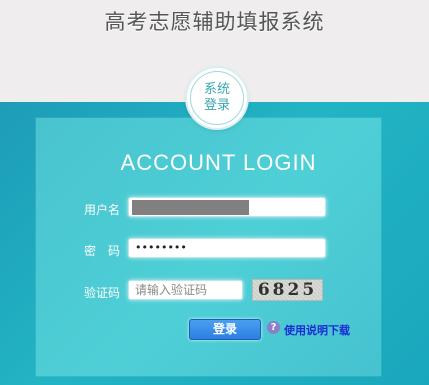 The image size is (429, 385). What do you see at coordinates (273, 327) in the screenshot?
I see `question-circle-icon: ?` at bounding box center [273, 327].